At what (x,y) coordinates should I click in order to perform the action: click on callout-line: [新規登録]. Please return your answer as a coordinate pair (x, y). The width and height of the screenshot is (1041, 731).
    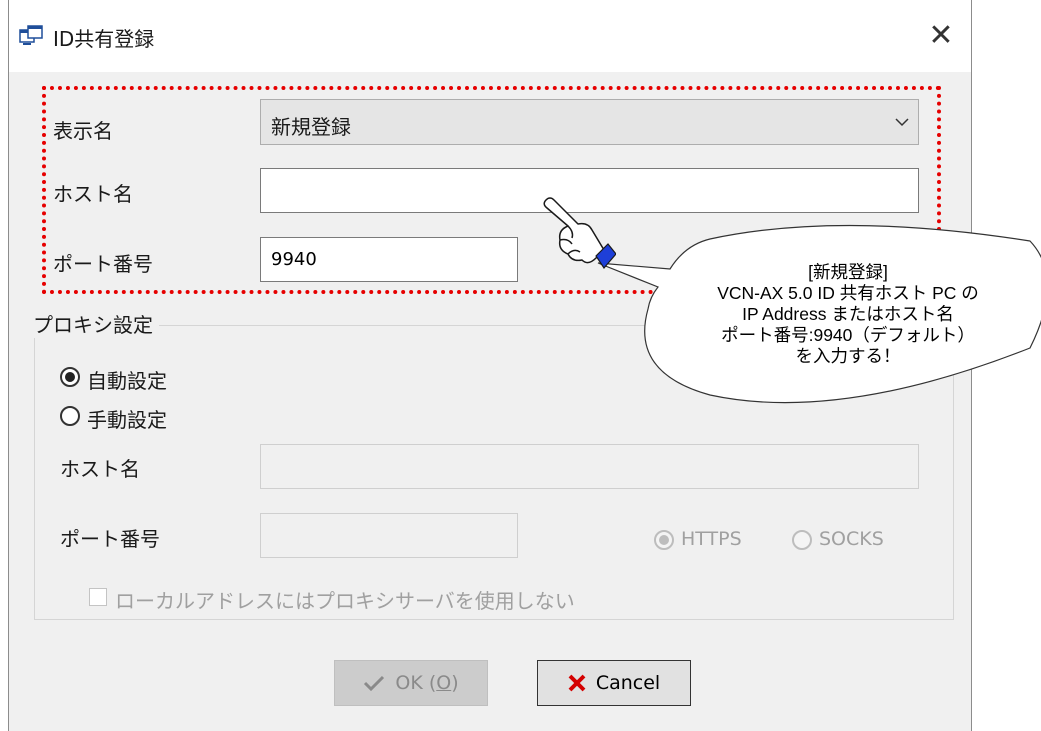
    Looking at the image, I should click on (848, 272).